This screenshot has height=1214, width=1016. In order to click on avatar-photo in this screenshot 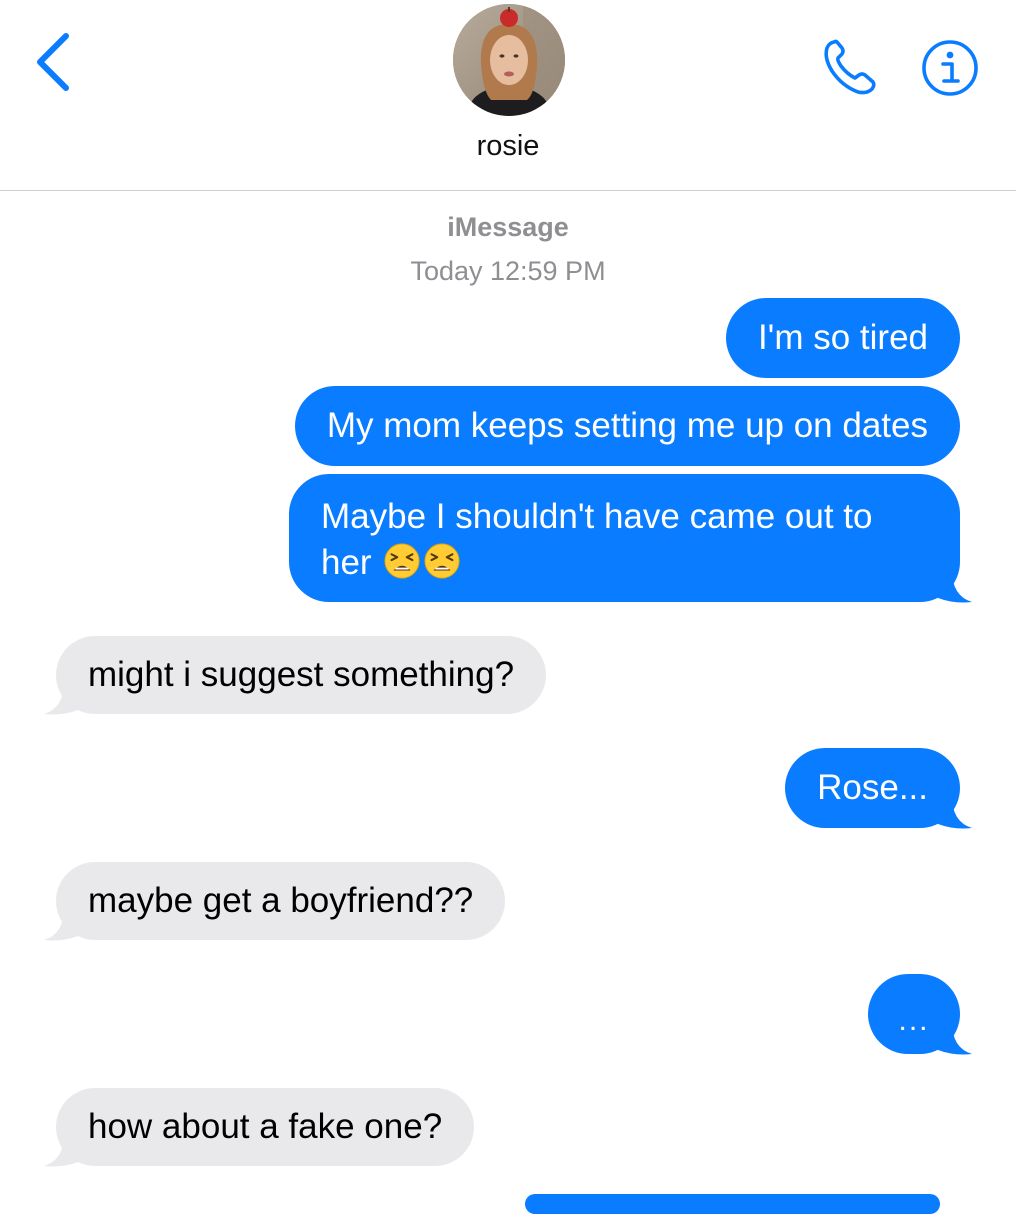, I will do `click(509, 60)`.